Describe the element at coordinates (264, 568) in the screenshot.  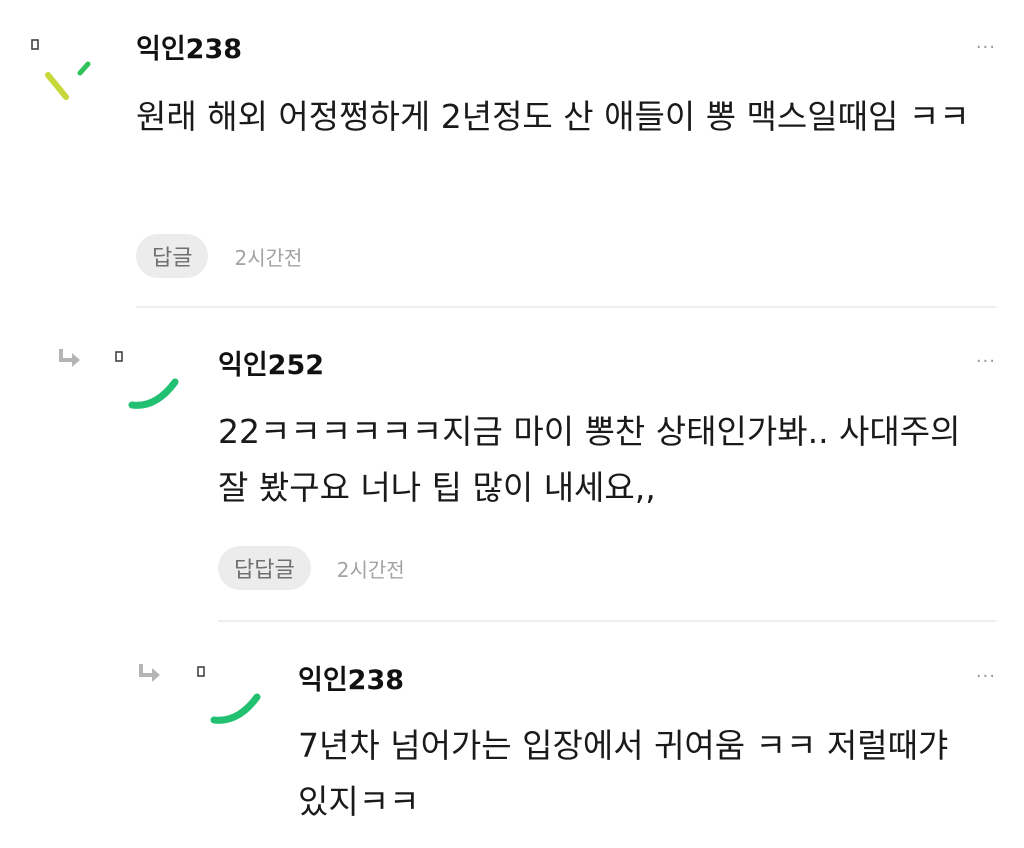
I see `reply-button: 답답글` at that location.